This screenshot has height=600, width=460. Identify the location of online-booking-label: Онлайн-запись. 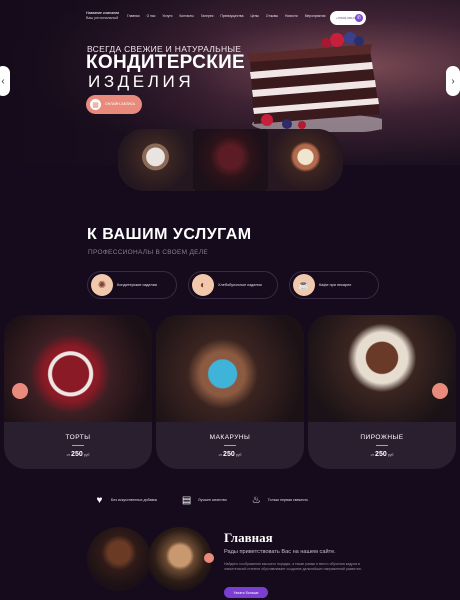
(120, 104).